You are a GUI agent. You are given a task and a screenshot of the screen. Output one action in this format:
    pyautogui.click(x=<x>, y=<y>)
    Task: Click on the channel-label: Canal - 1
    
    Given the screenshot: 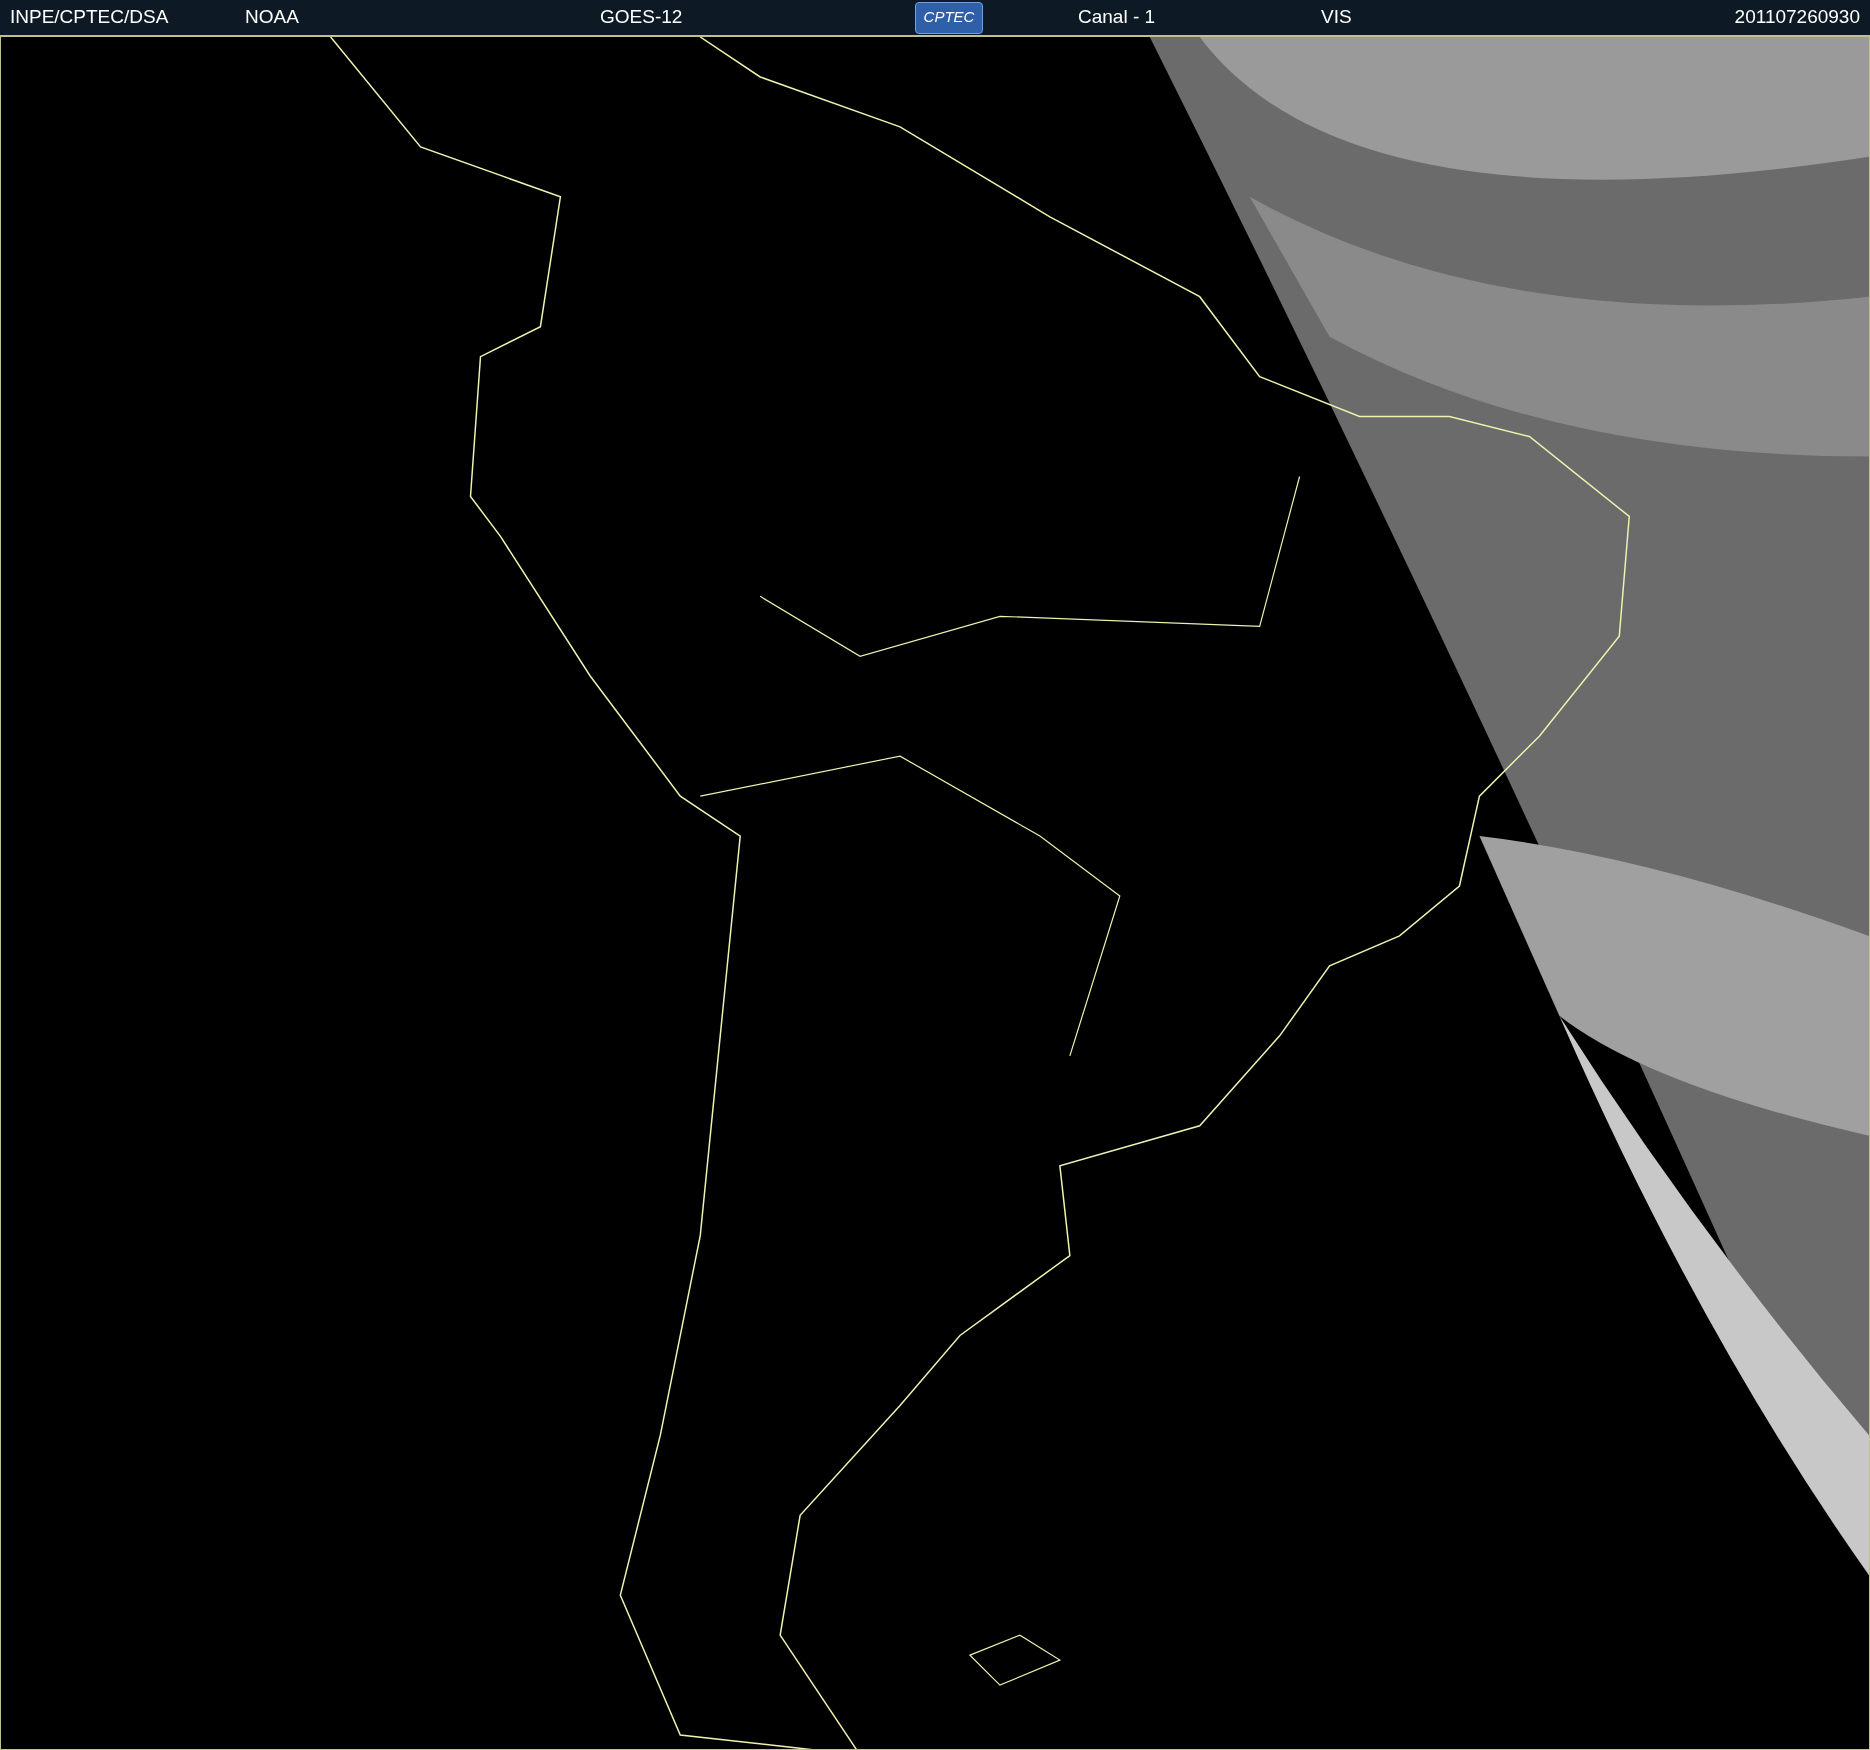 What is the action you would take?
    pyautogui.click(x=1117, y=17)
    